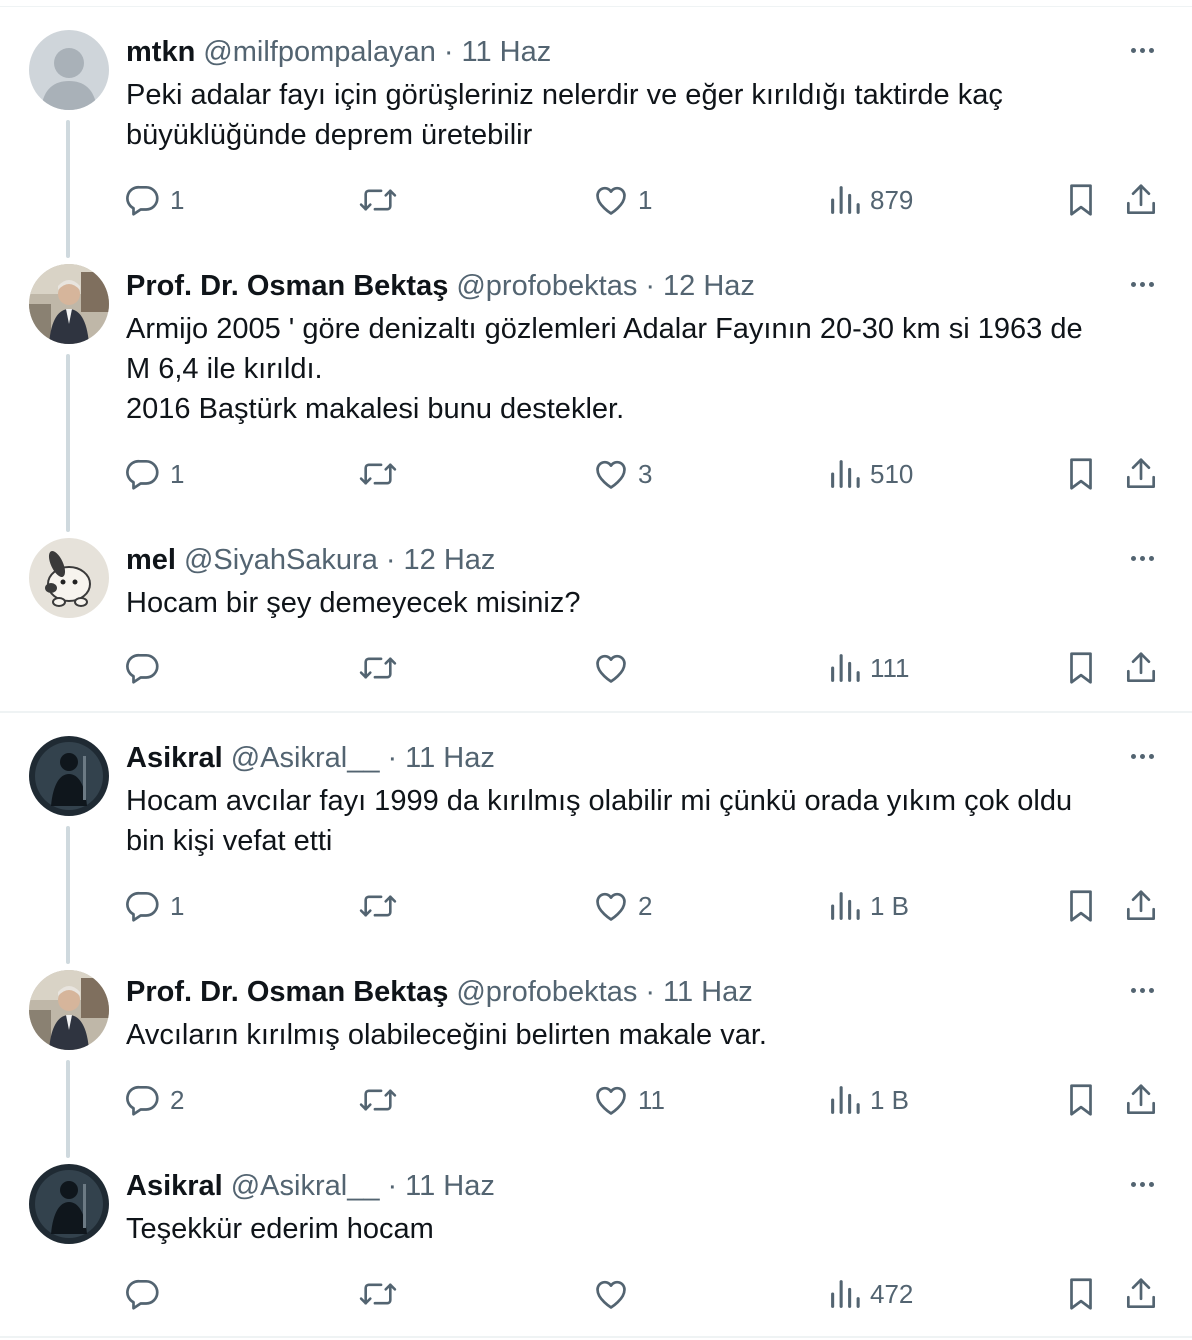  What do you see at coordinates (651, 1100) in the screenshot?
I see `like-count: 11` at bounding box center [651, 1100].